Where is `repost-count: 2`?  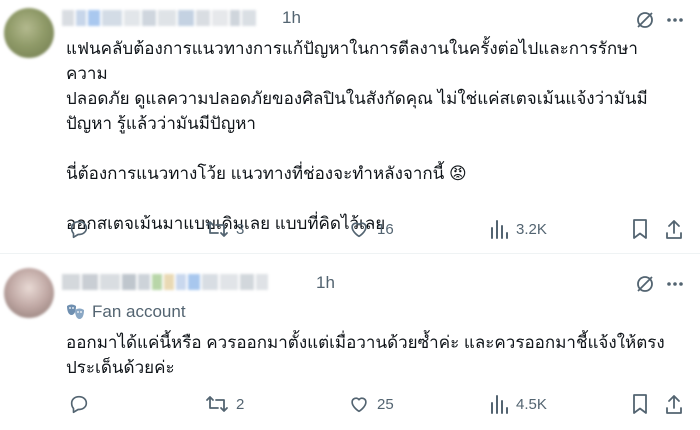
repost-count: 2 is located at coordinates (240, 404).